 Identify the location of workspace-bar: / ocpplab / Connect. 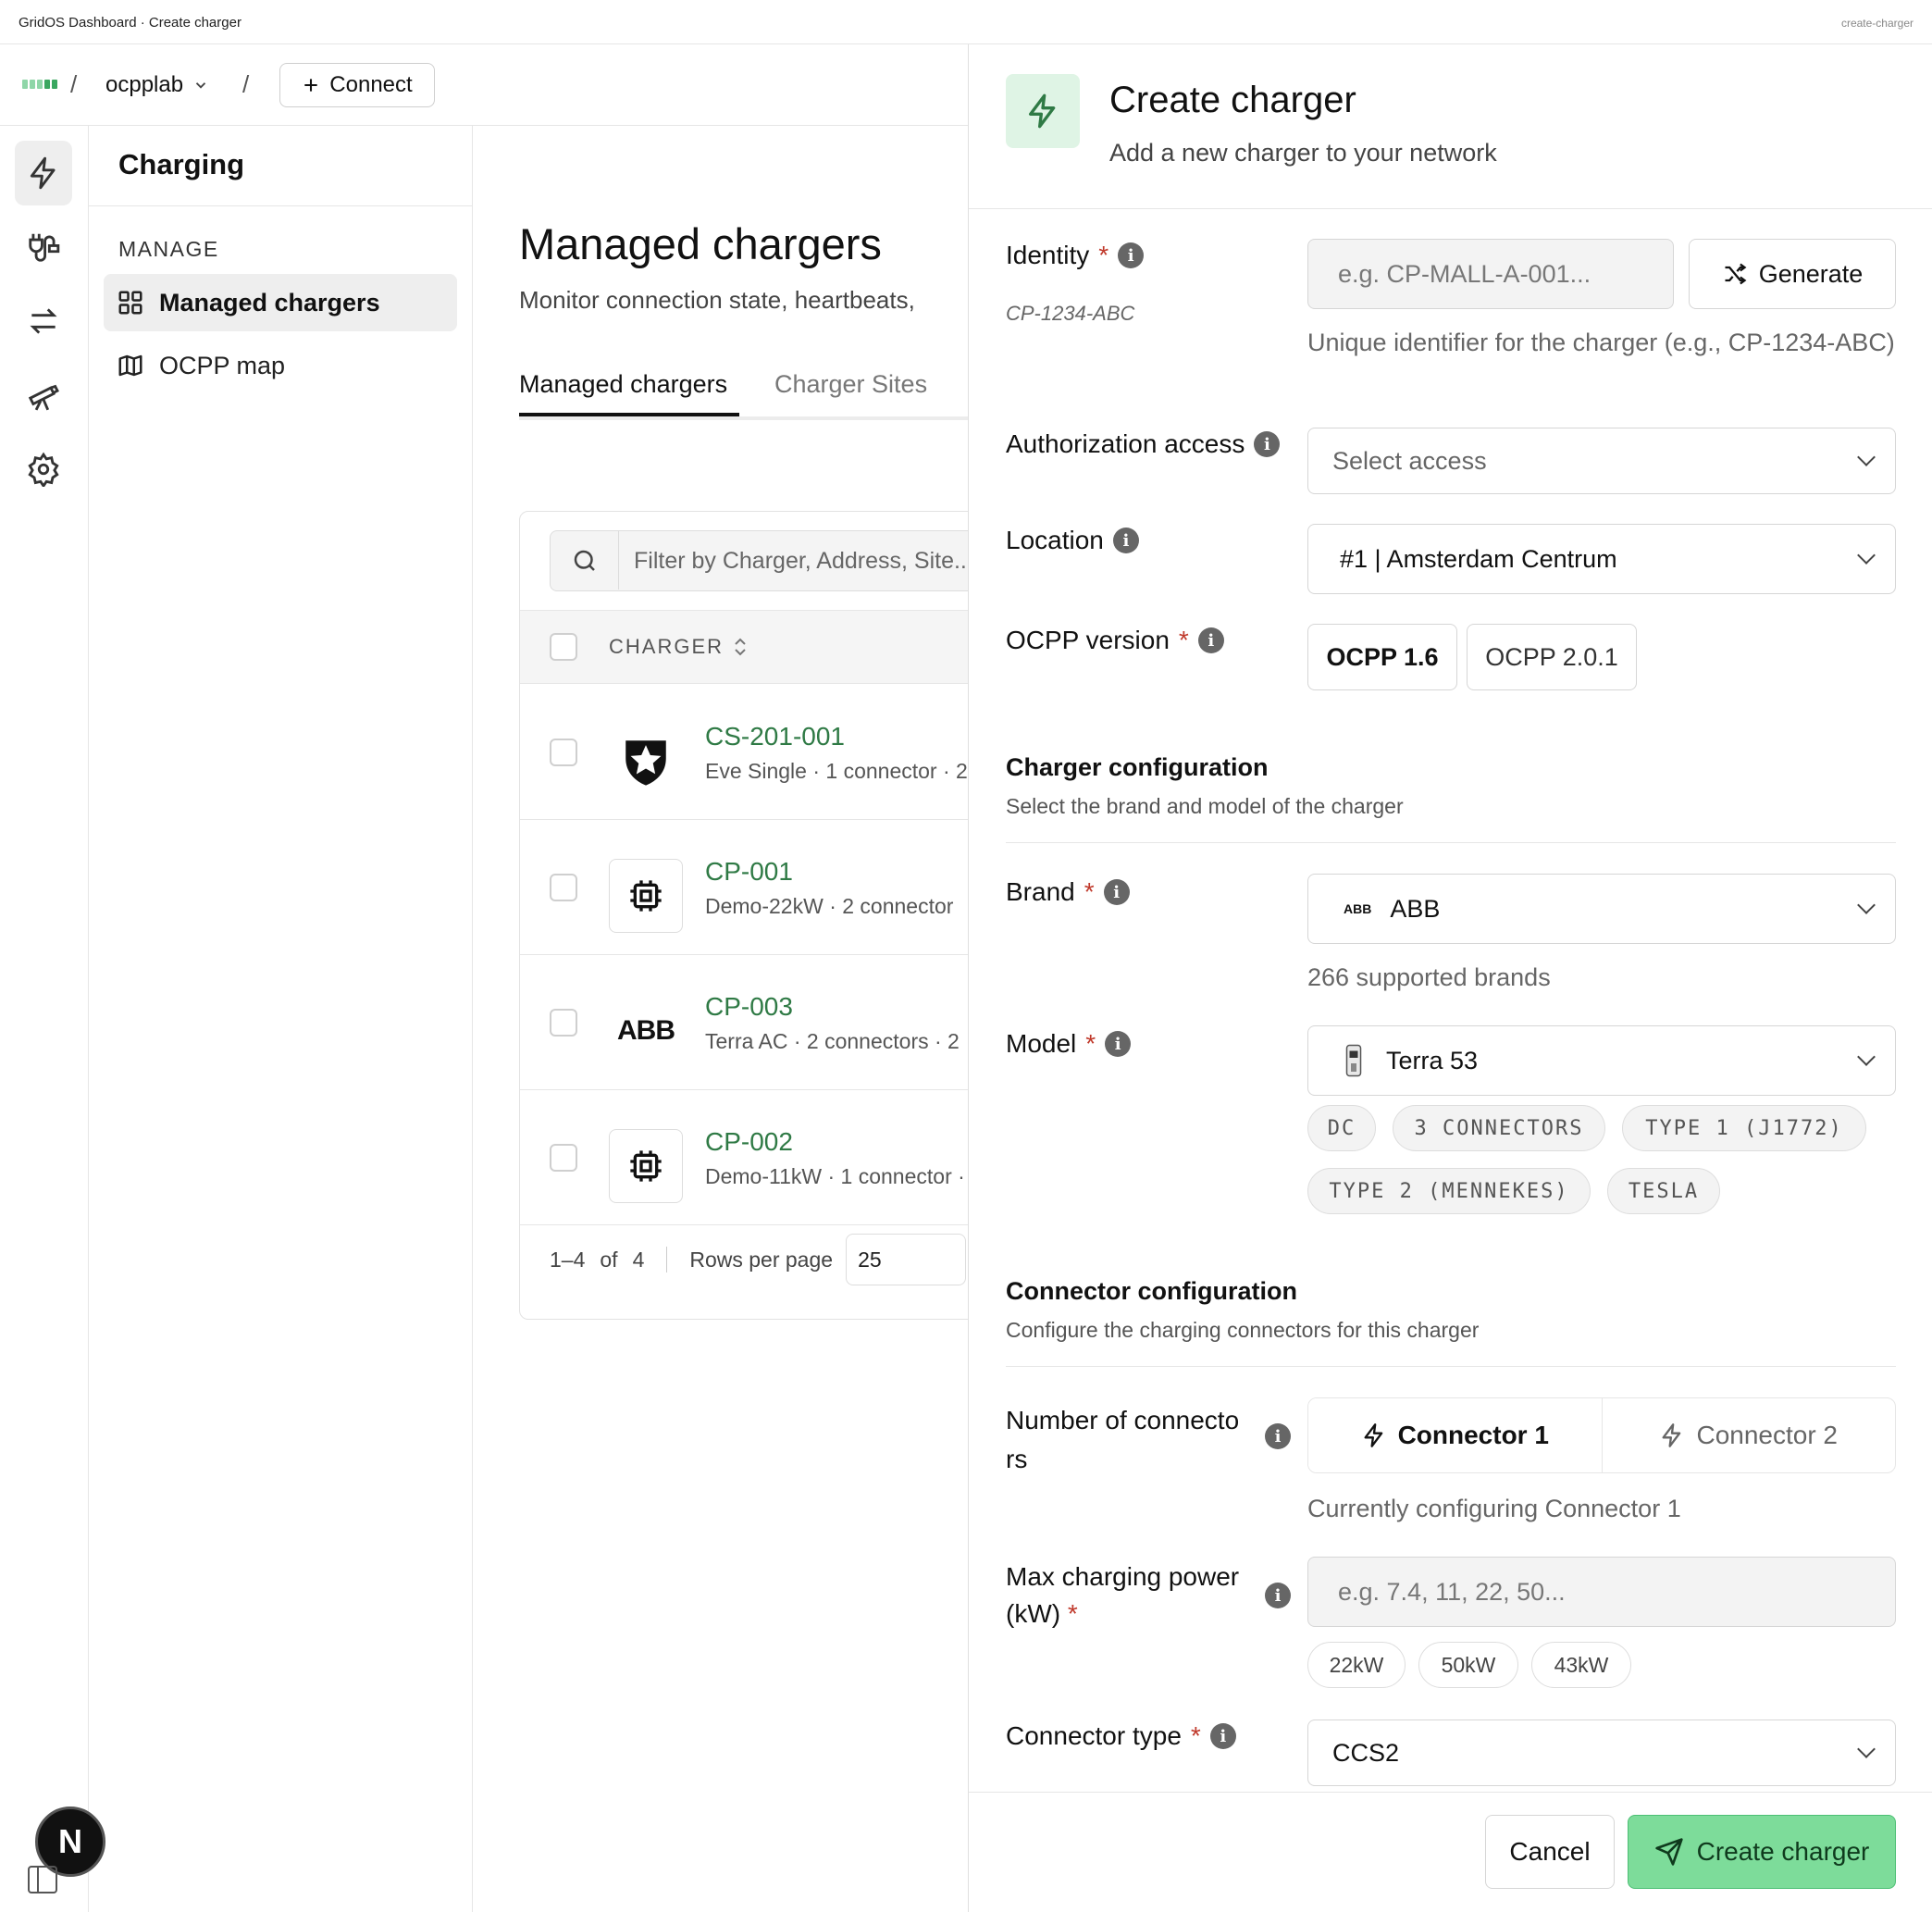
(484, 85).